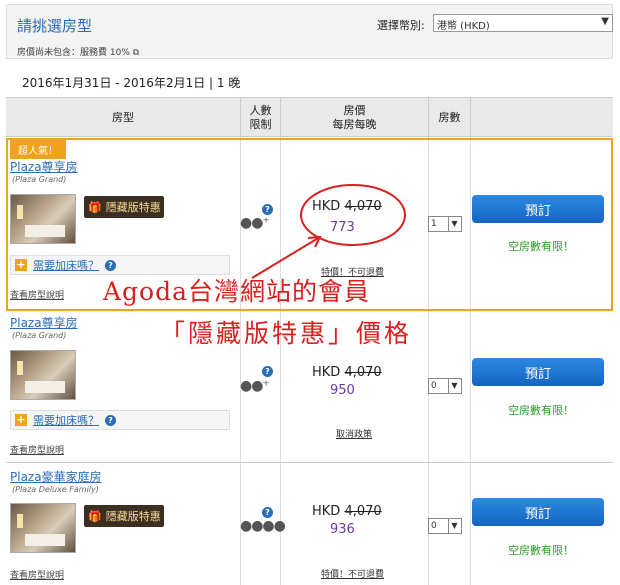  I want to click on room-name-link: Plaza豪華家庭房, so click(56, 476).